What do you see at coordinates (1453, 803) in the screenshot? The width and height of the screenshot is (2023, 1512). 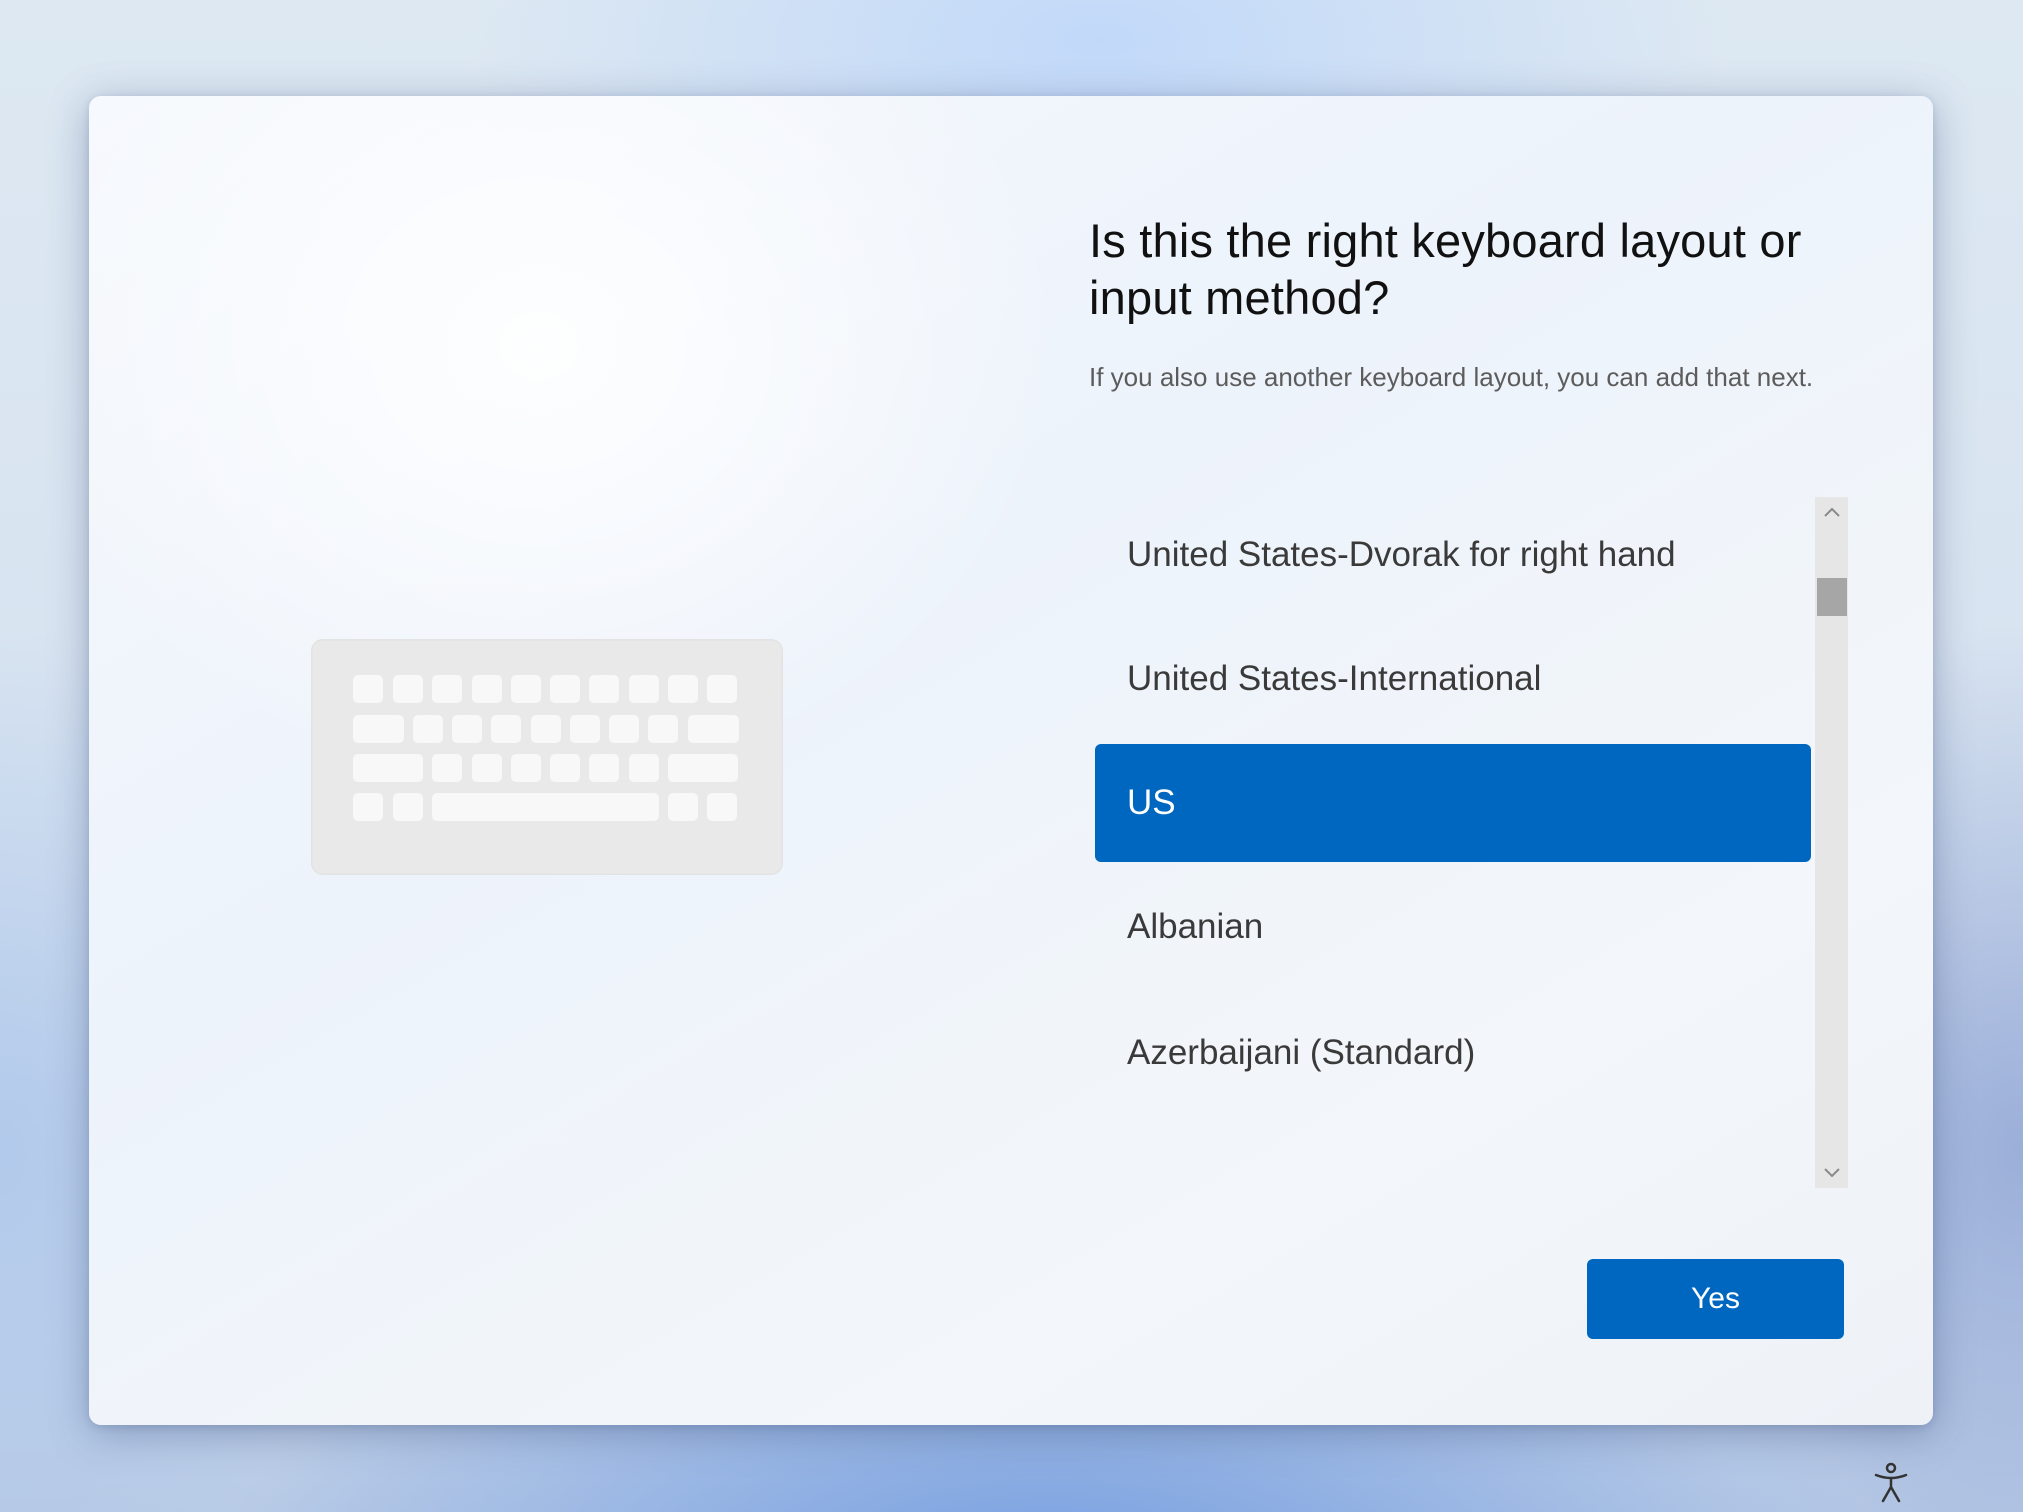 I see `list-item-selected: US` at bounding box center [1453, 803].